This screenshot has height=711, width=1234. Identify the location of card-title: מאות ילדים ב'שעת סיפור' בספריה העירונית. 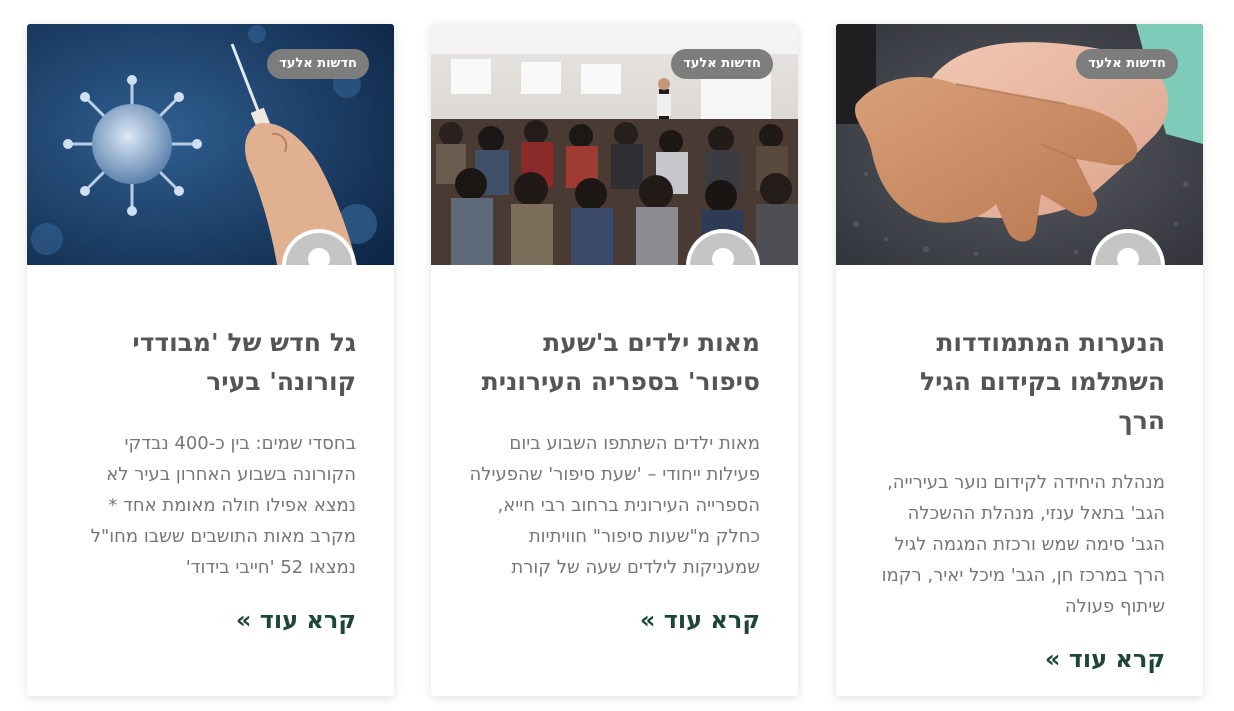
(614, 362).